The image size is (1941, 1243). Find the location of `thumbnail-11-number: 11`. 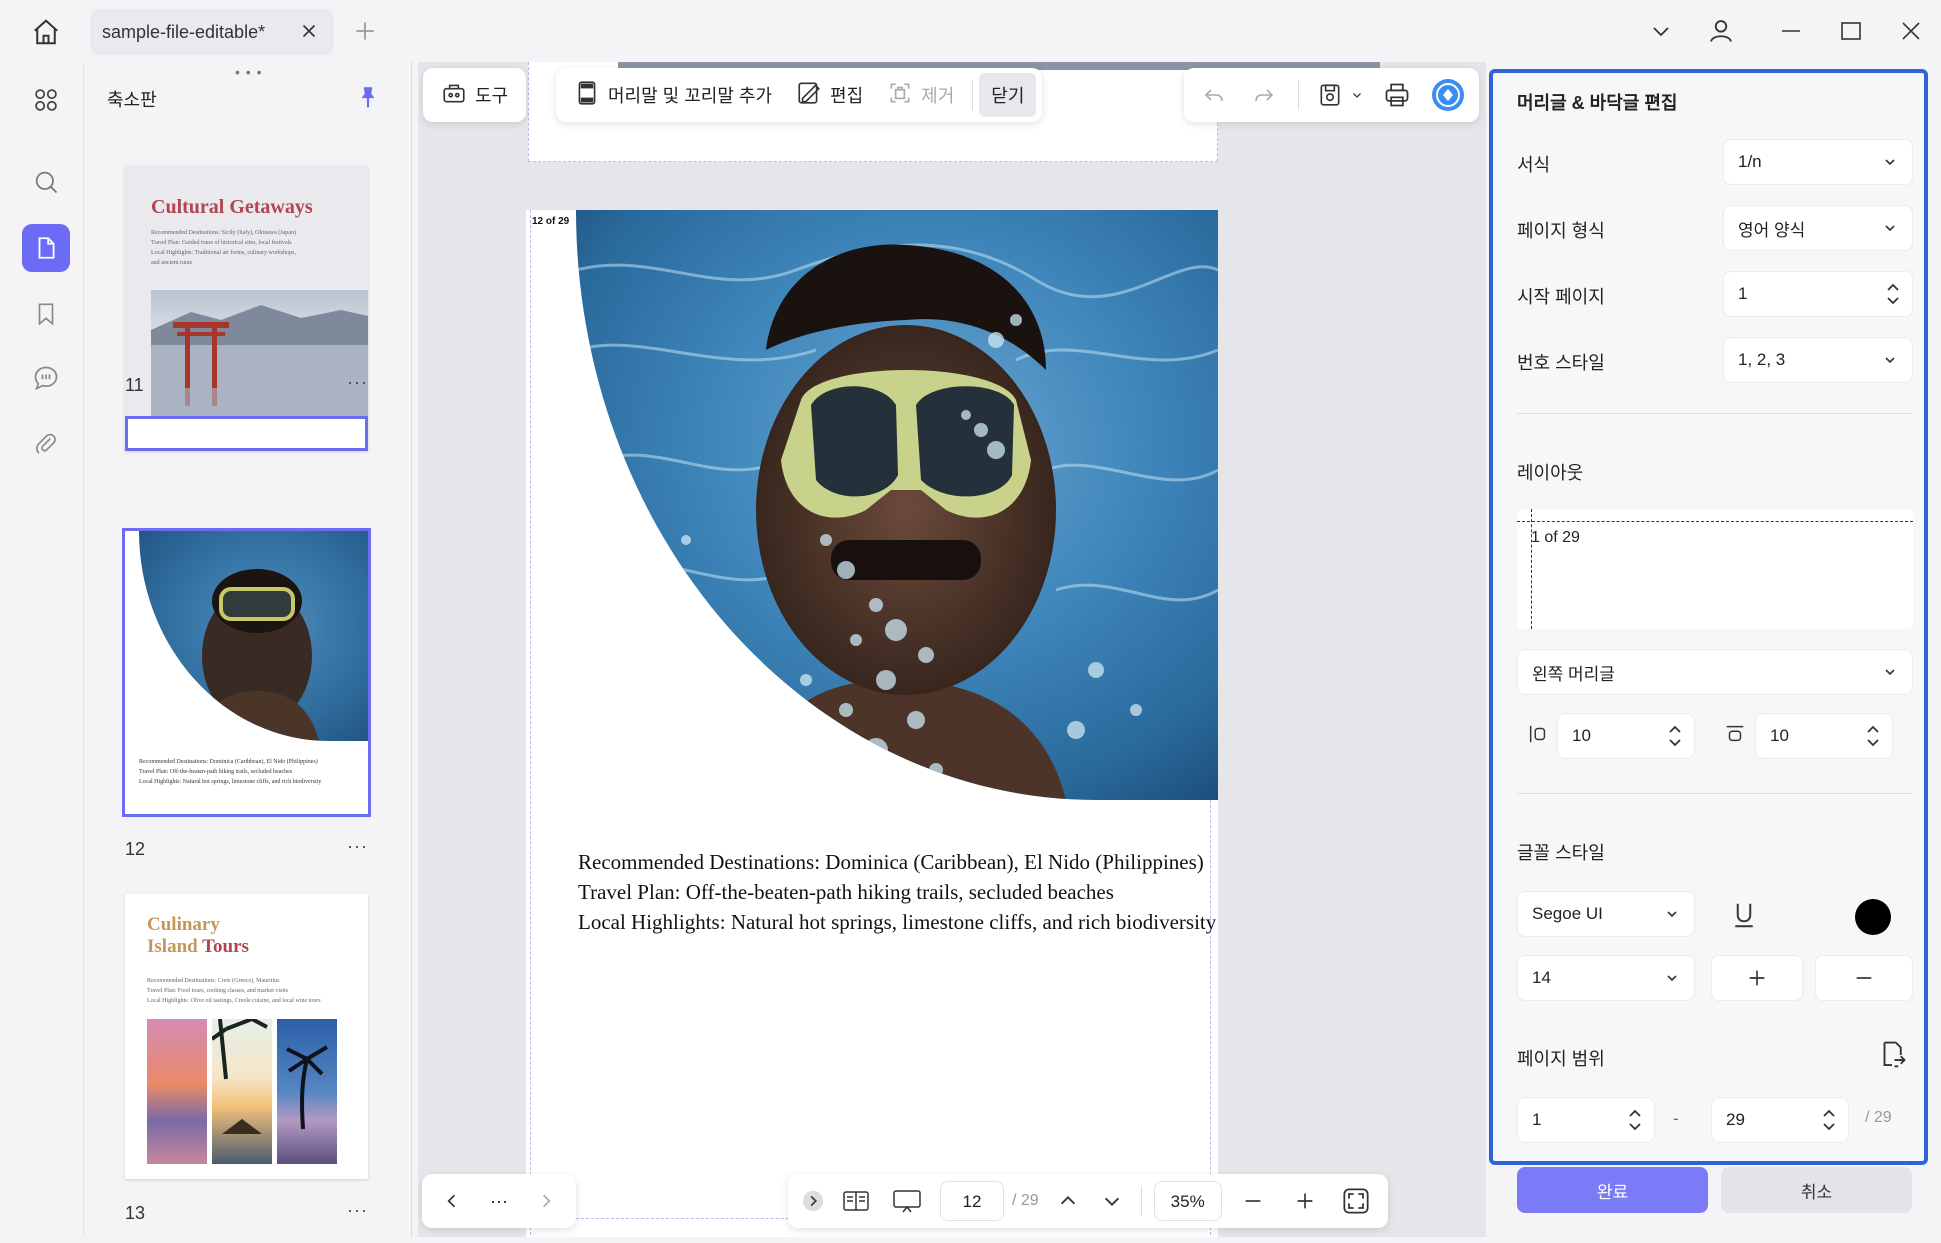

thumbnail-11-number: 11 is located at coordinates (134, 385).